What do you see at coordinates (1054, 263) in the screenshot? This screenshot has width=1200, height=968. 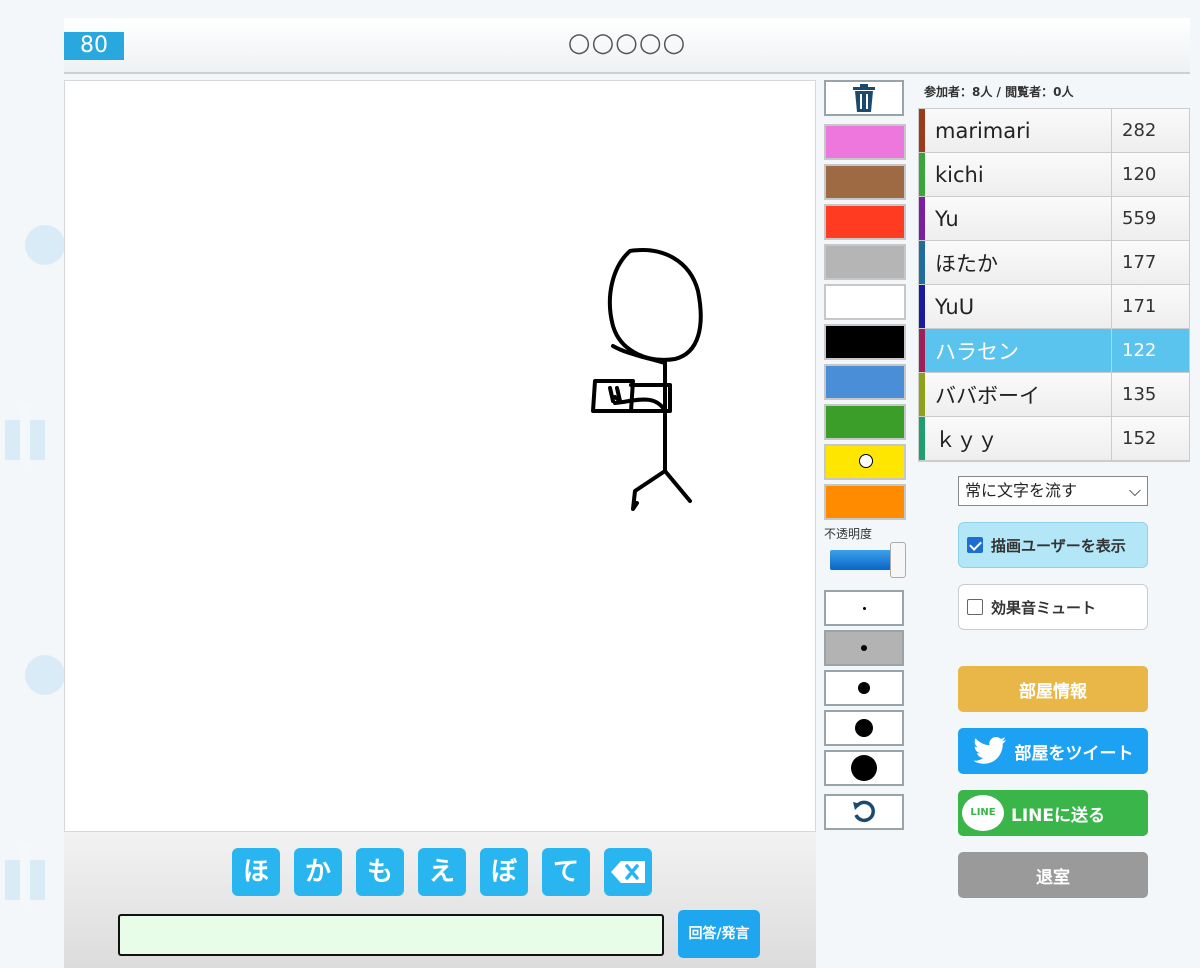 I see `player-row: ほたか 177` at bounding box center [1054, 263].